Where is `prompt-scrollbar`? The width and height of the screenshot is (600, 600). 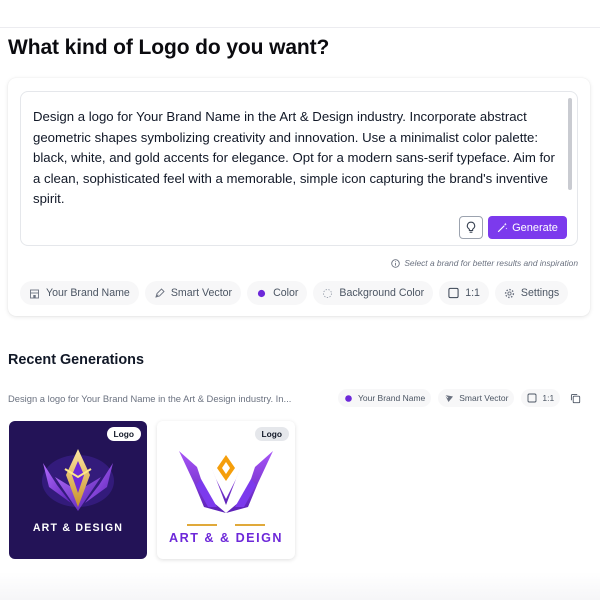 prompt-scrollbar is located at coordinates (570, 144).